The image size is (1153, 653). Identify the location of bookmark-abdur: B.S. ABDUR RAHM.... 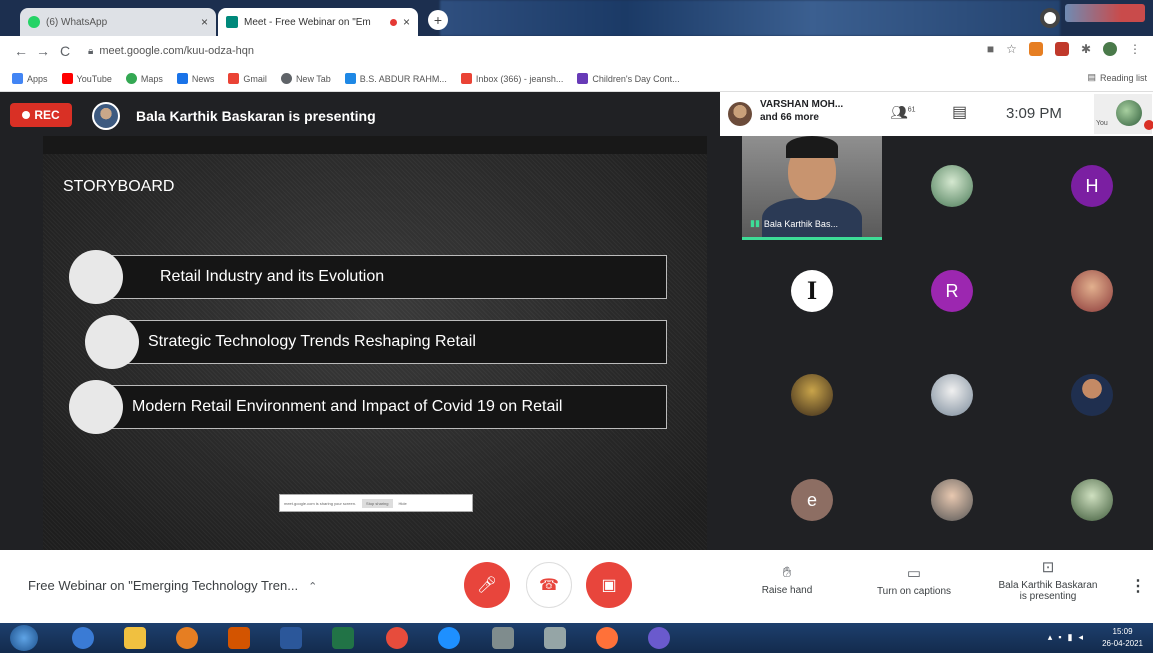
(395, 78).